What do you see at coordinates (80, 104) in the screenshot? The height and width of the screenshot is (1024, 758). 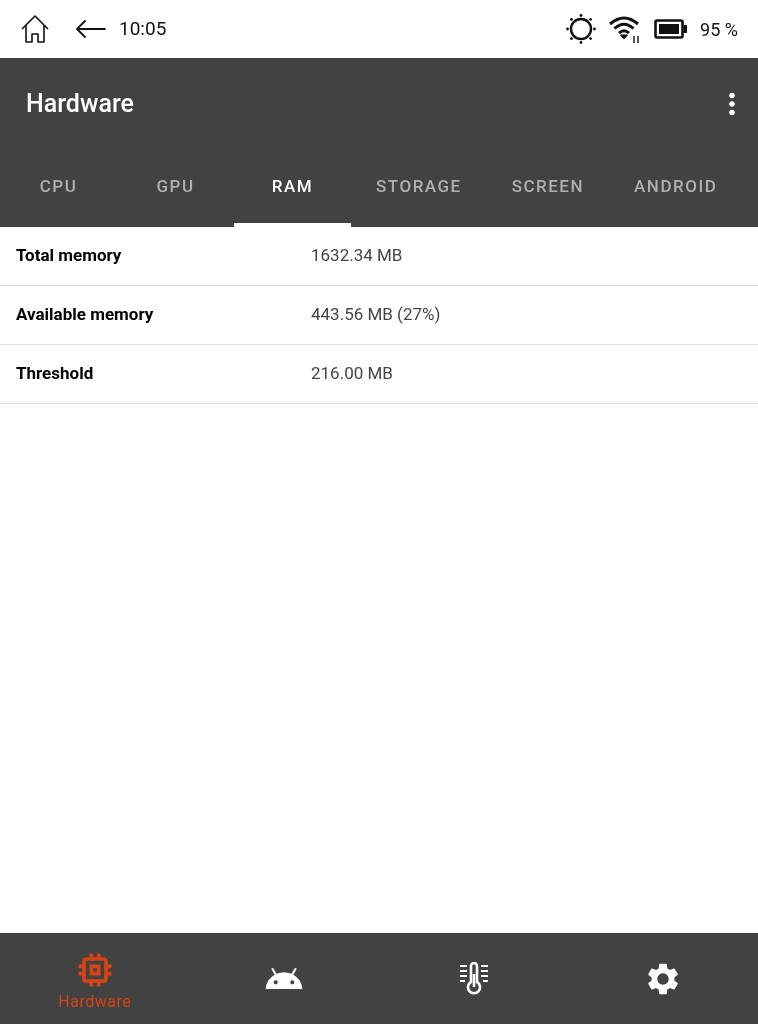 I see `app-title: Hardware` at bounding box center [80, 104].